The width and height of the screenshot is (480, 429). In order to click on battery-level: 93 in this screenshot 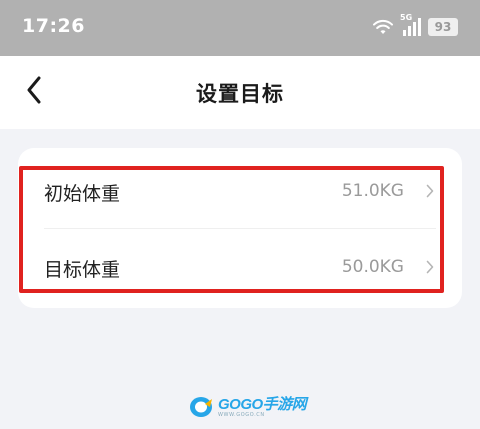, I will do `click(443, 27)`.